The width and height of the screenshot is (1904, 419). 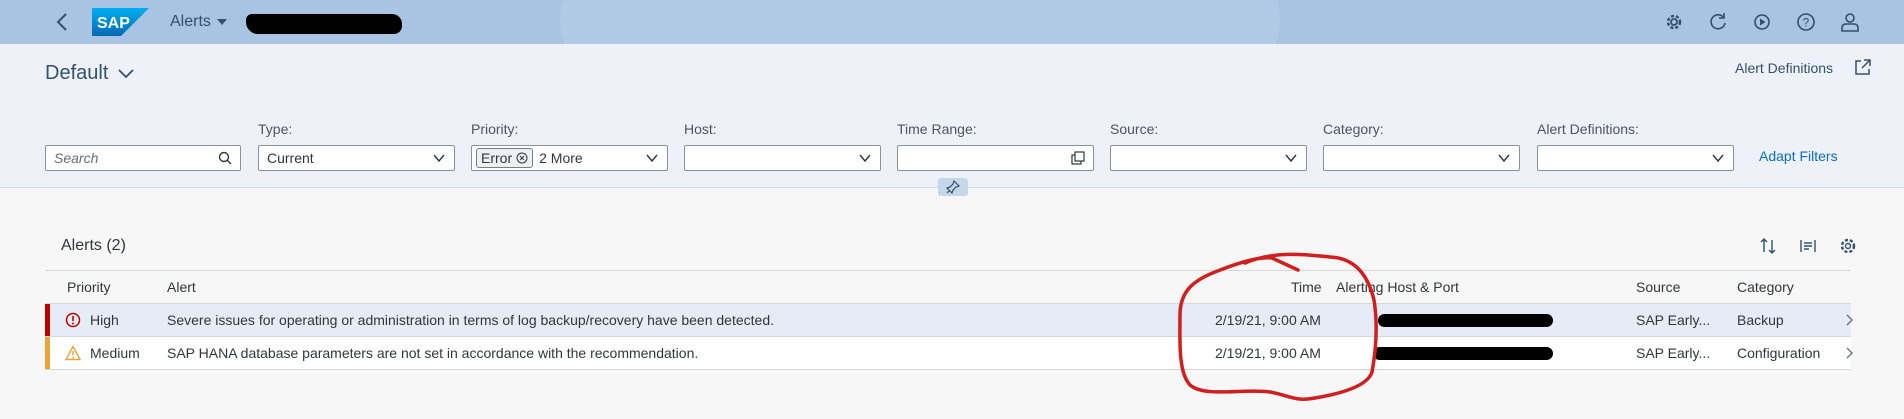 I want to click on table-title: Alerts (2), so click(x=93, y=245).